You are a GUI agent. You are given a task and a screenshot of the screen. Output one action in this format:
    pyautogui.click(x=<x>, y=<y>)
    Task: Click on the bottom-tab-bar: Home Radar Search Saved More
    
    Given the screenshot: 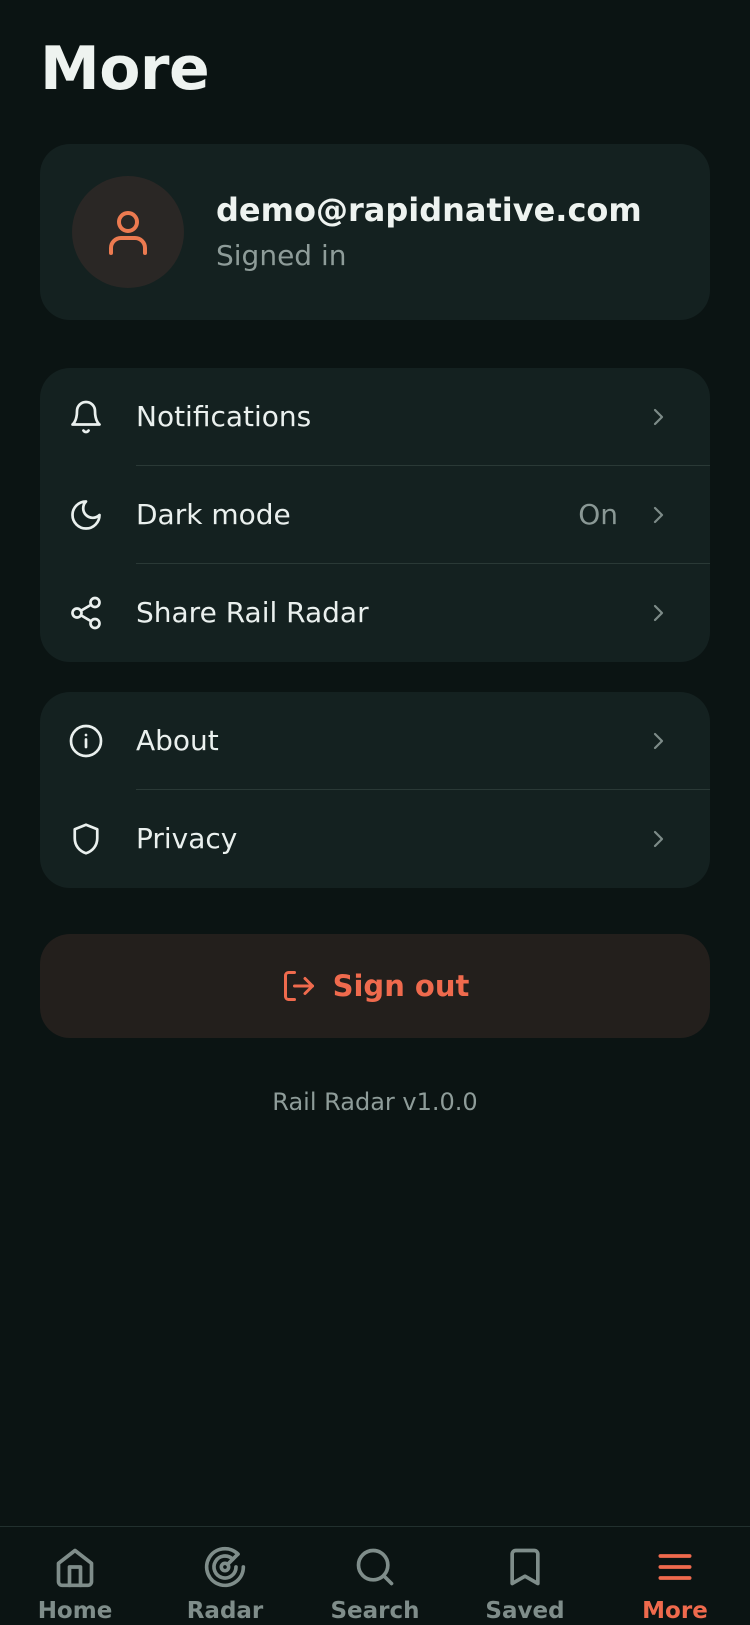 What is the action you would take?
    pyautogui.click(x=375, y=1575)
    